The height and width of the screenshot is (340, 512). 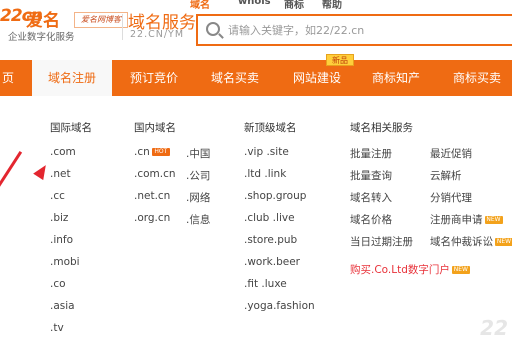 What do you see at coordinates (270, 240) in the screenshot?
I see `gtld-row: .store.pub` at bounding box center [270, 240].